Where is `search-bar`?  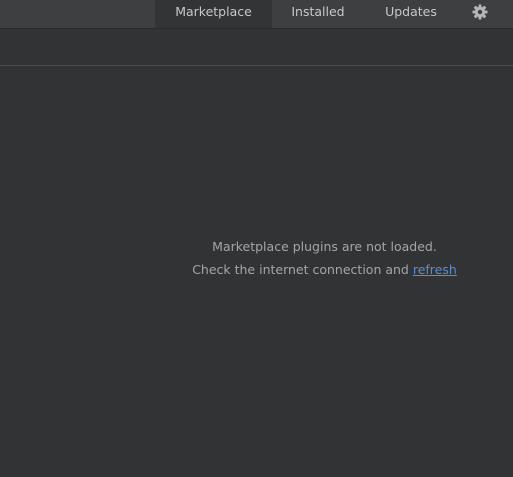 search-bar is located at coordinates (256, 47).